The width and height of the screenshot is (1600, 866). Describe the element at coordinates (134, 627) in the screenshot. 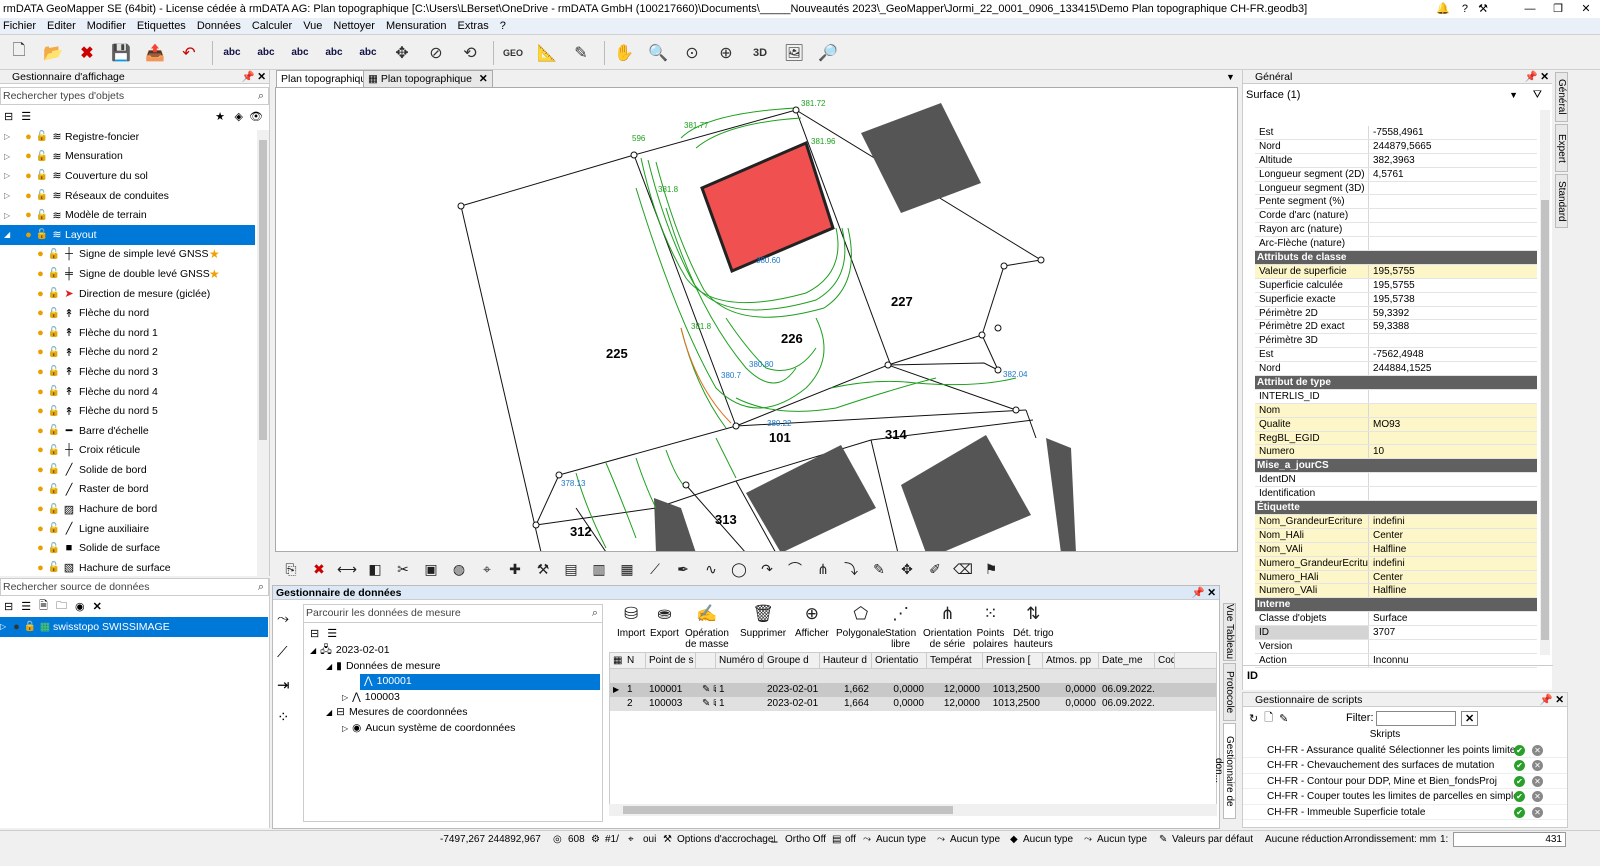

I see `source-item-swissimage: ▷ ● 🔒 ▦ swisstopo SWISSIMAGE` at that location.